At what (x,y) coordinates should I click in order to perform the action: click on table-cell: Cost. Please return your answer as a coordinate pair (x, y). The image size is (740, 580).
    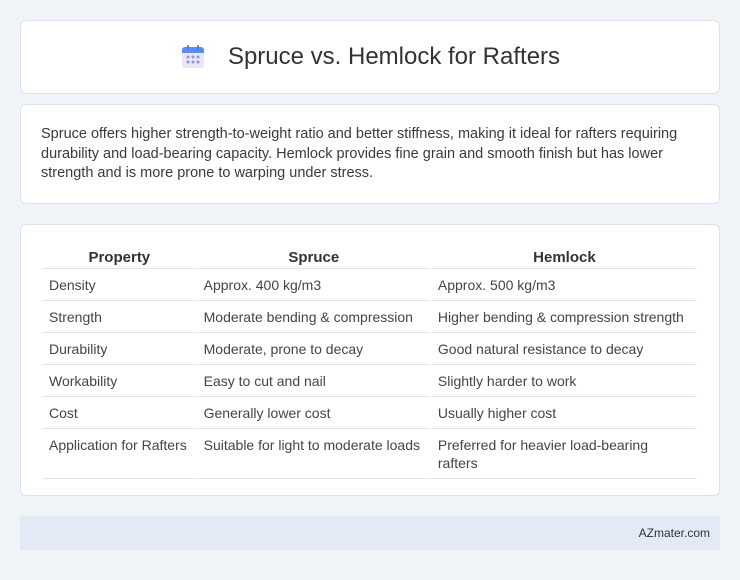
    Looking at the image, I should click on (119, 413).